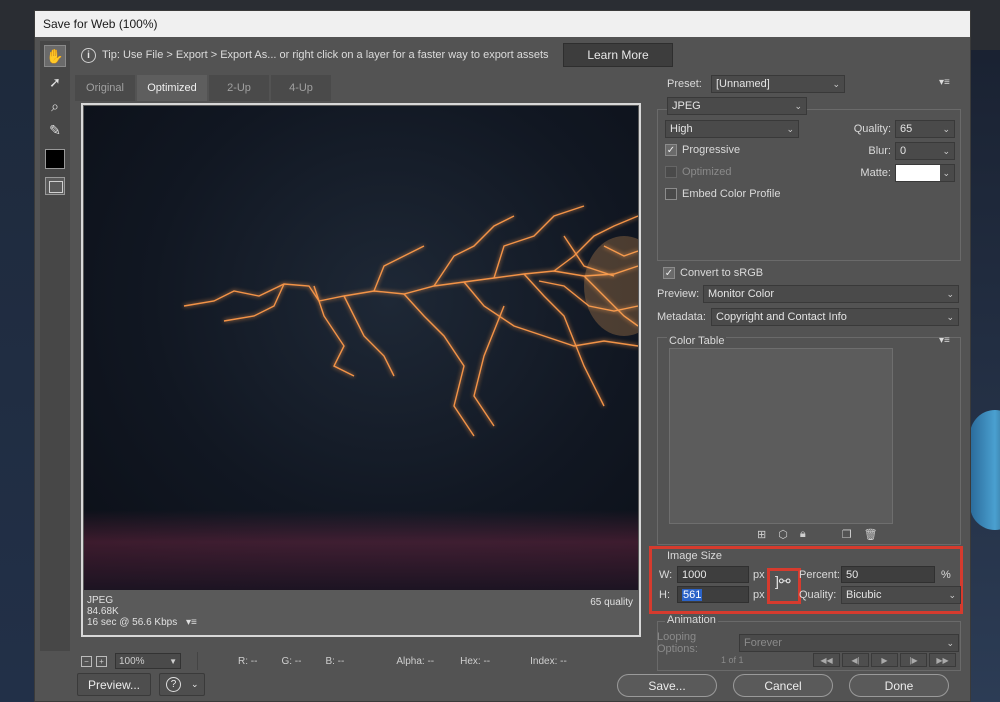  What do you see at coordinates (681, 317) in the screenshot?
I see `metadata-label: Metadata:` at bounding box center [681, 317].